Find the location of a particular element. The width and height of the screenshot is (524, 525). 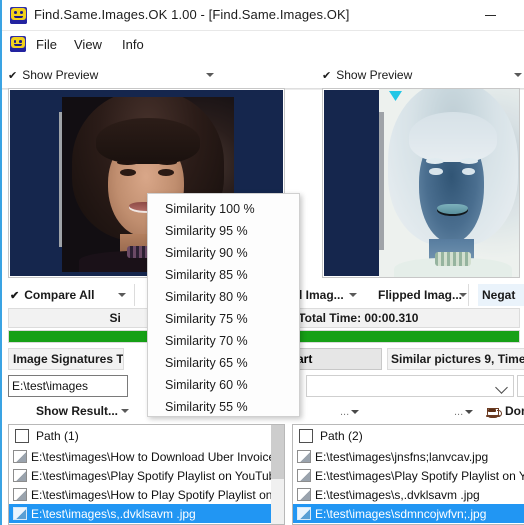

maximize-button is located at coordinates (518, 15).